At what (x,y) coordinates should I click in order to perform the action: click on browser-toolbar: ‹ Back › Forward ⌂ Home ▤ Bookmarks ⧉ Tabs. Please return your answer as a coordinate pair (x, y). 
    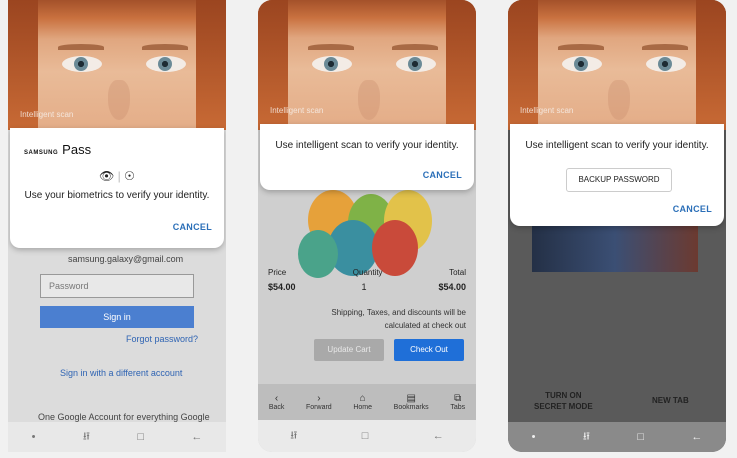
    Looking at the image, I should click on (367, 402).